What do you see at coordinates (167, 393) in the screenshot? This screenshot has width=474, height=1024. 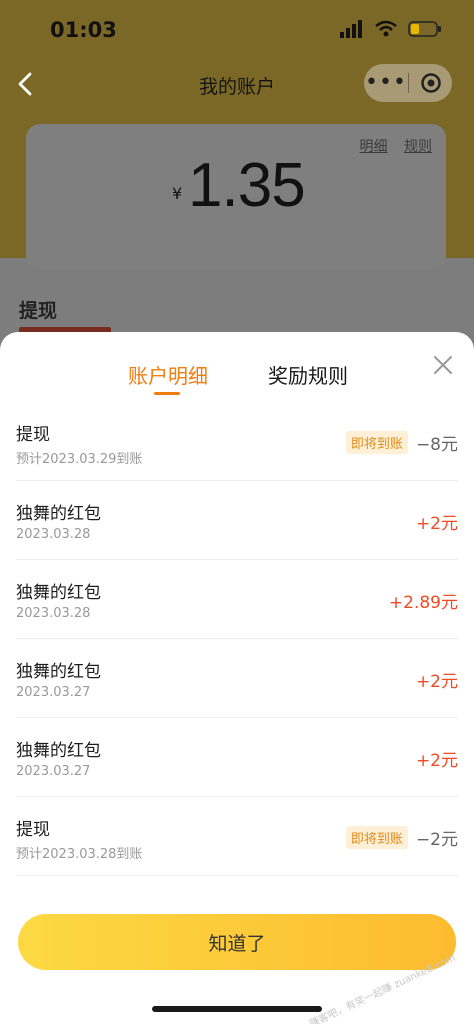 I see `active-tab-indicator` at bounding box center [167, 393].